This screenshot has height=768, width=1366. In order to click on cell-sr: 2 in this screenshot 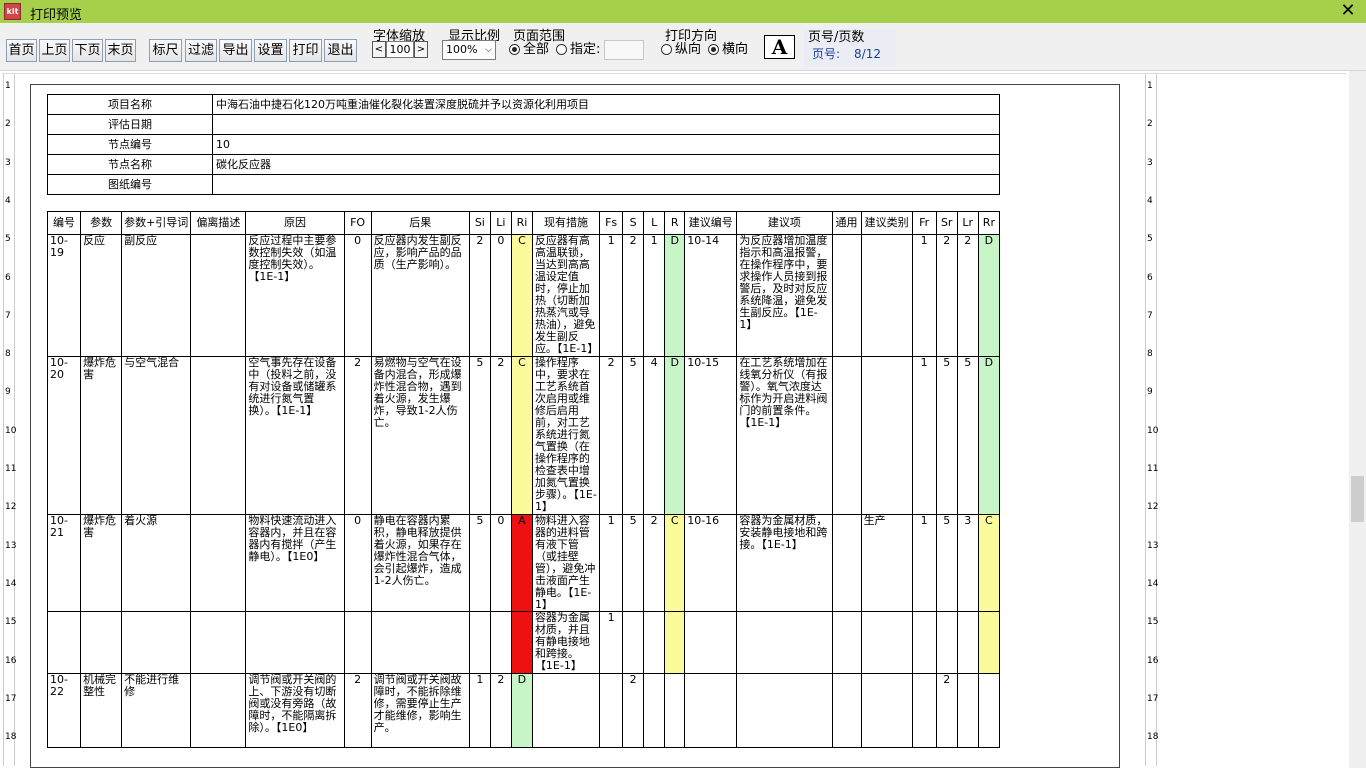, I will do `click(946, 295)`.